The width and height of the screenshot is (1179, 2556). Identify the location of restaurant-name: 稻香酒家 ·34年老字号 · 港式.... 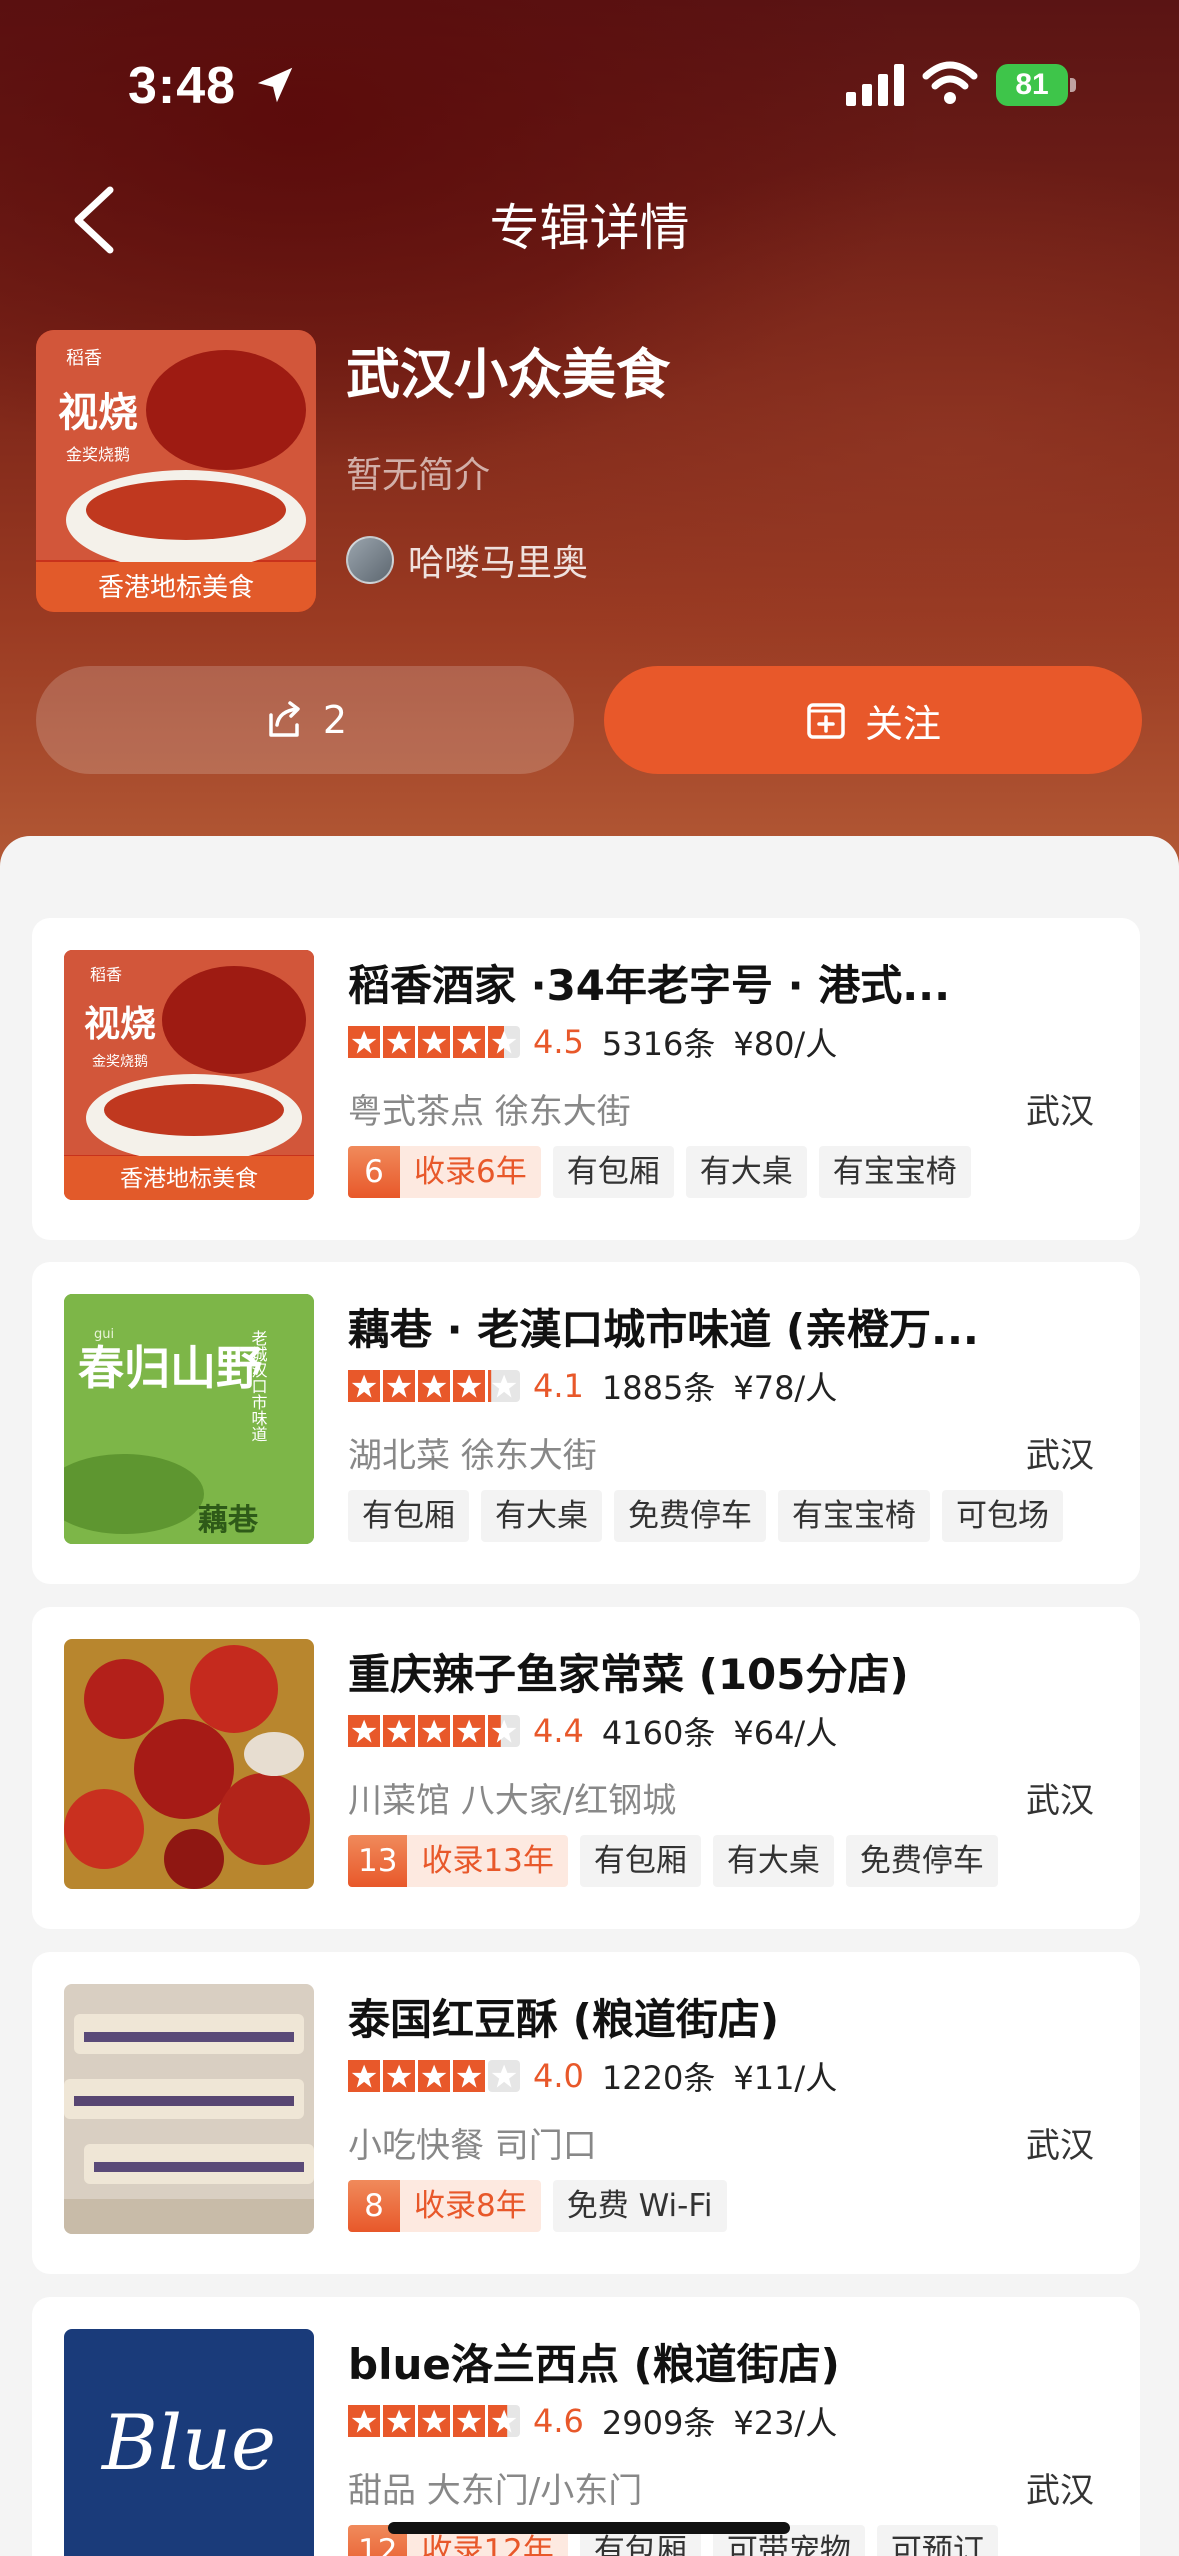
(708, 982).